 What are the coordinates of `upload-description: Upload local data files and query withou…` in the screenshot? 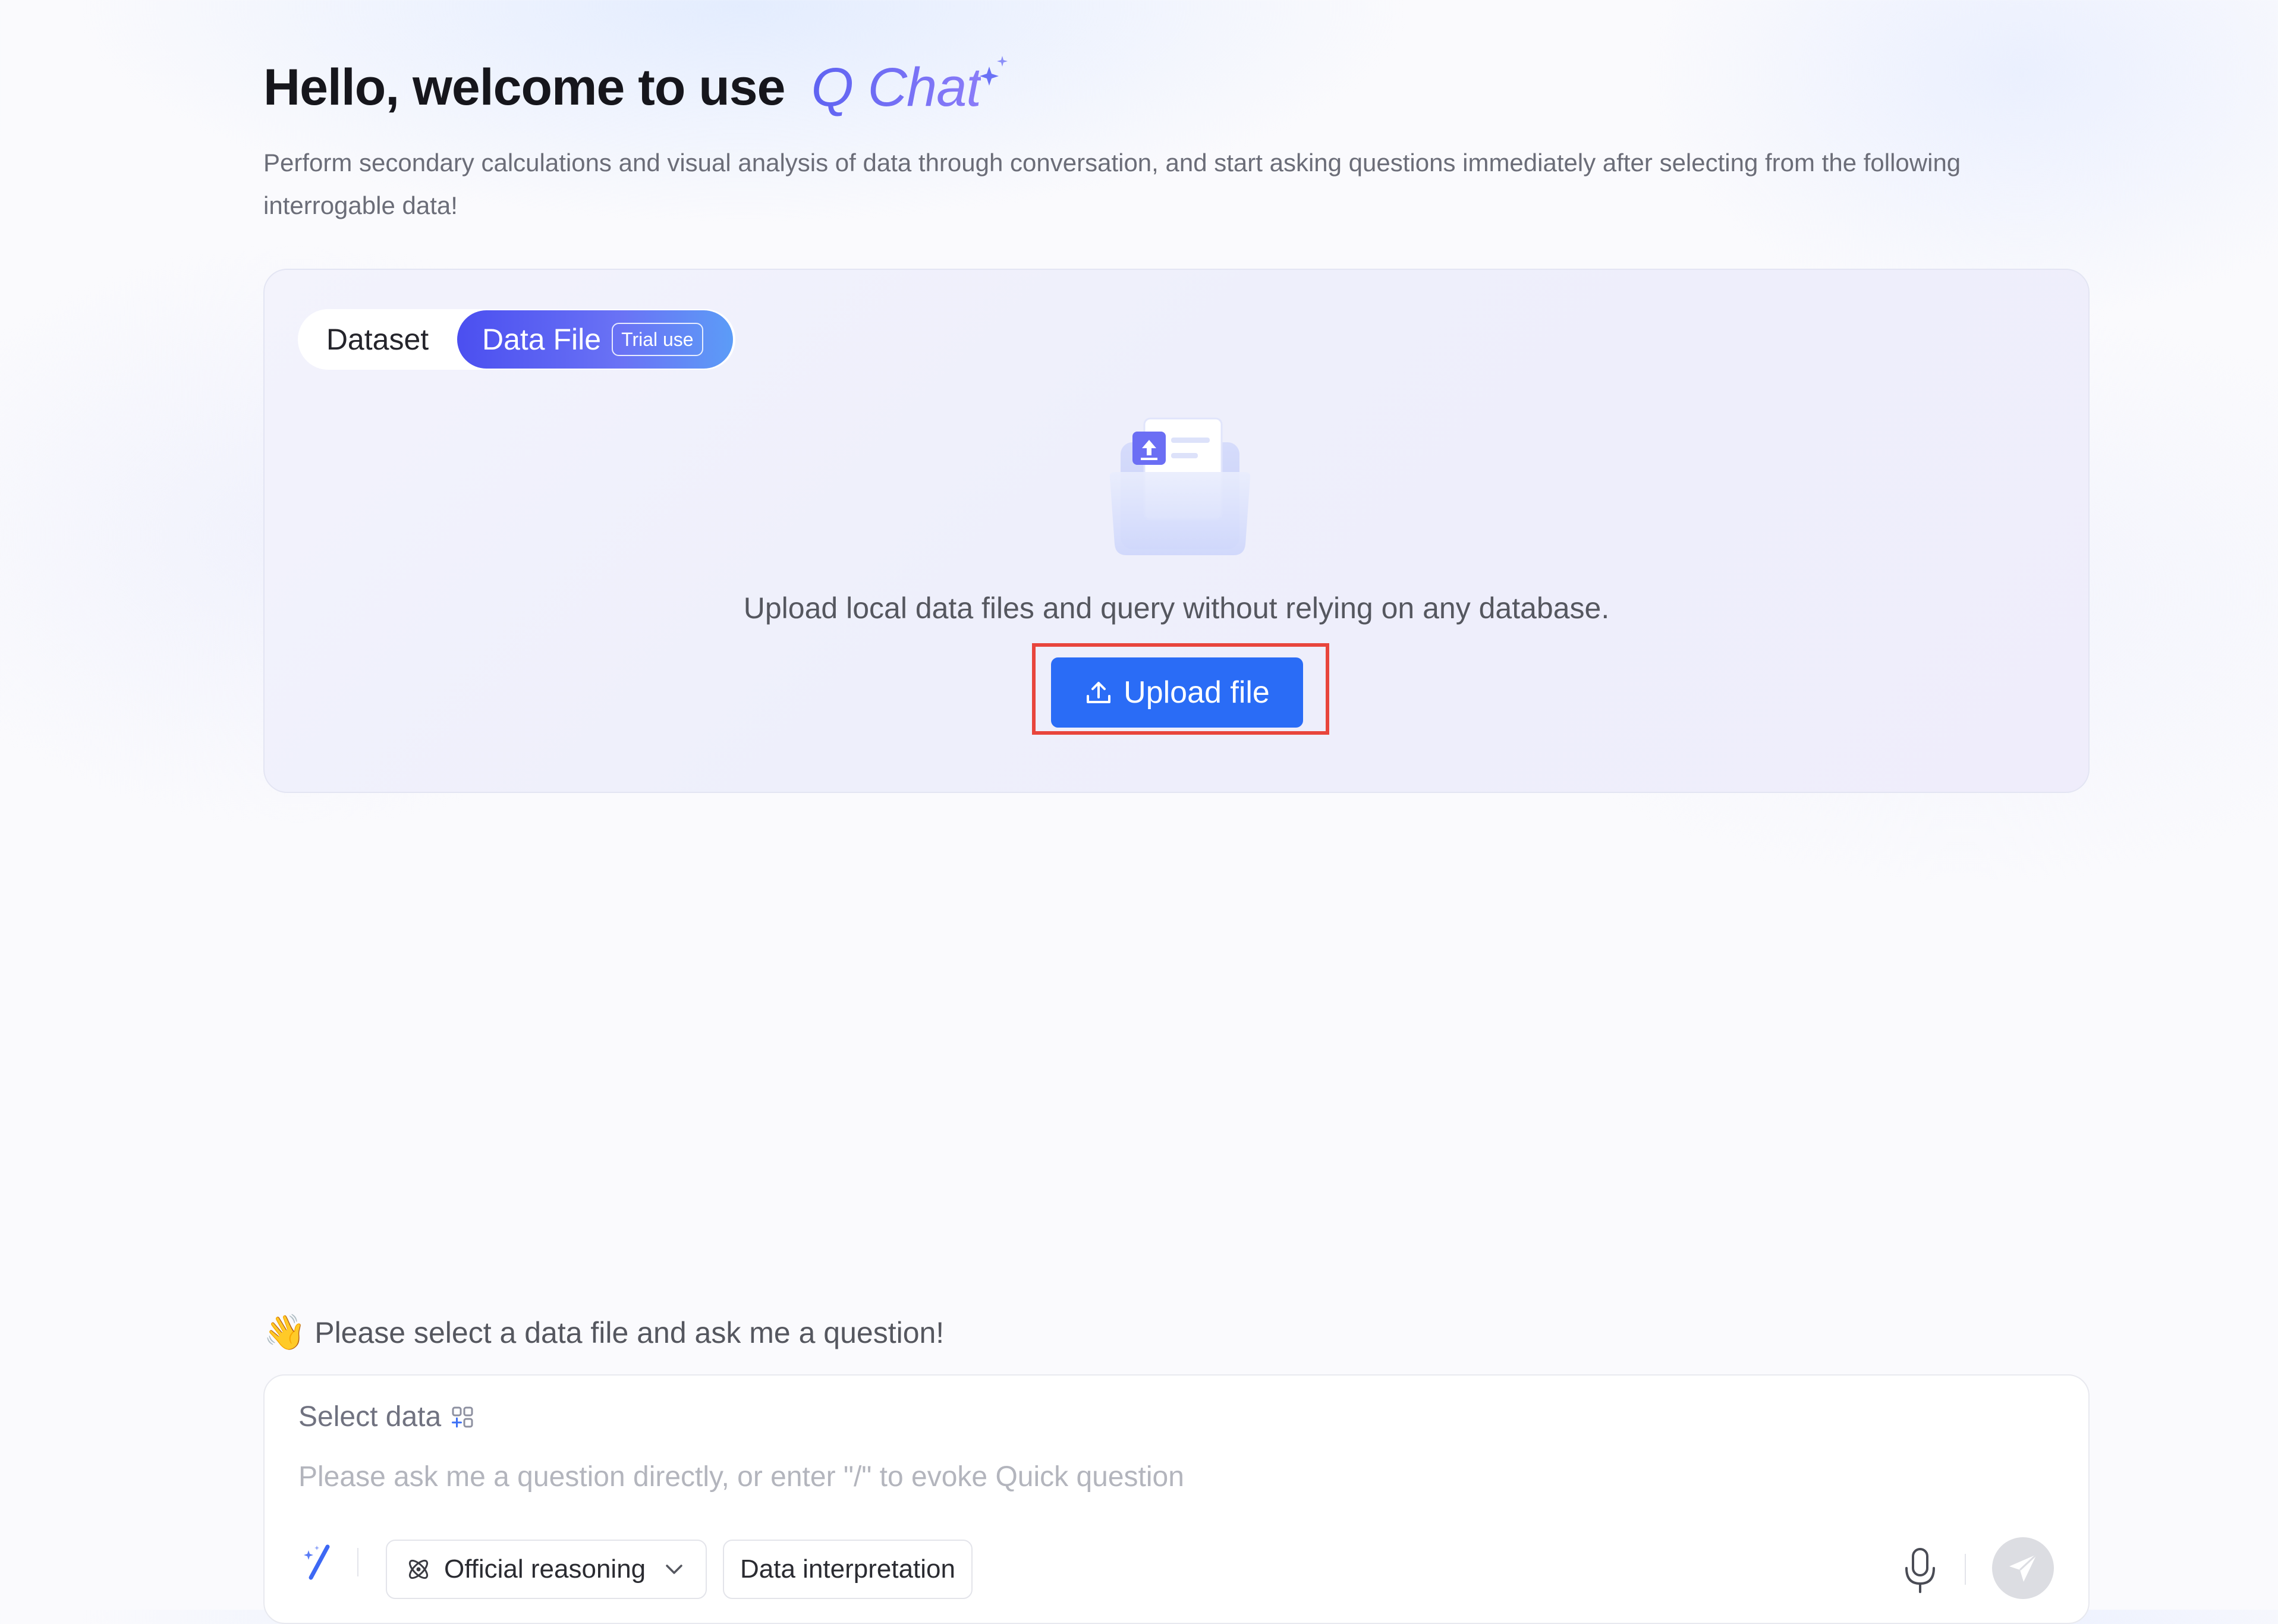 It's located at (1177, 608).